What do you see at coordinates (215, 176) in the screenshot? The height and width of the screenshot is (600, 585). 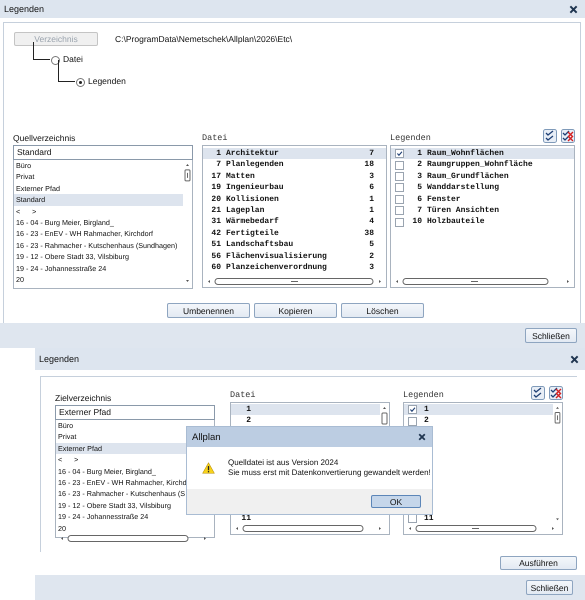 I see `file-number: 17` at bounding box center [215, 176].